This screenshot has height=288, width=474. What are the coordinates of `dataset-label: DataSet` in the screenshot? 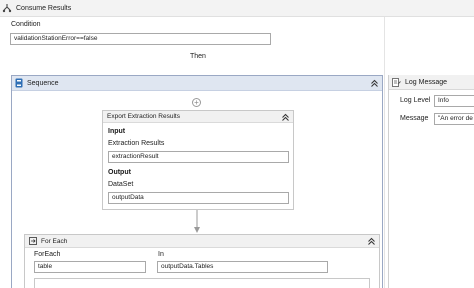 It's located at (121, 184).